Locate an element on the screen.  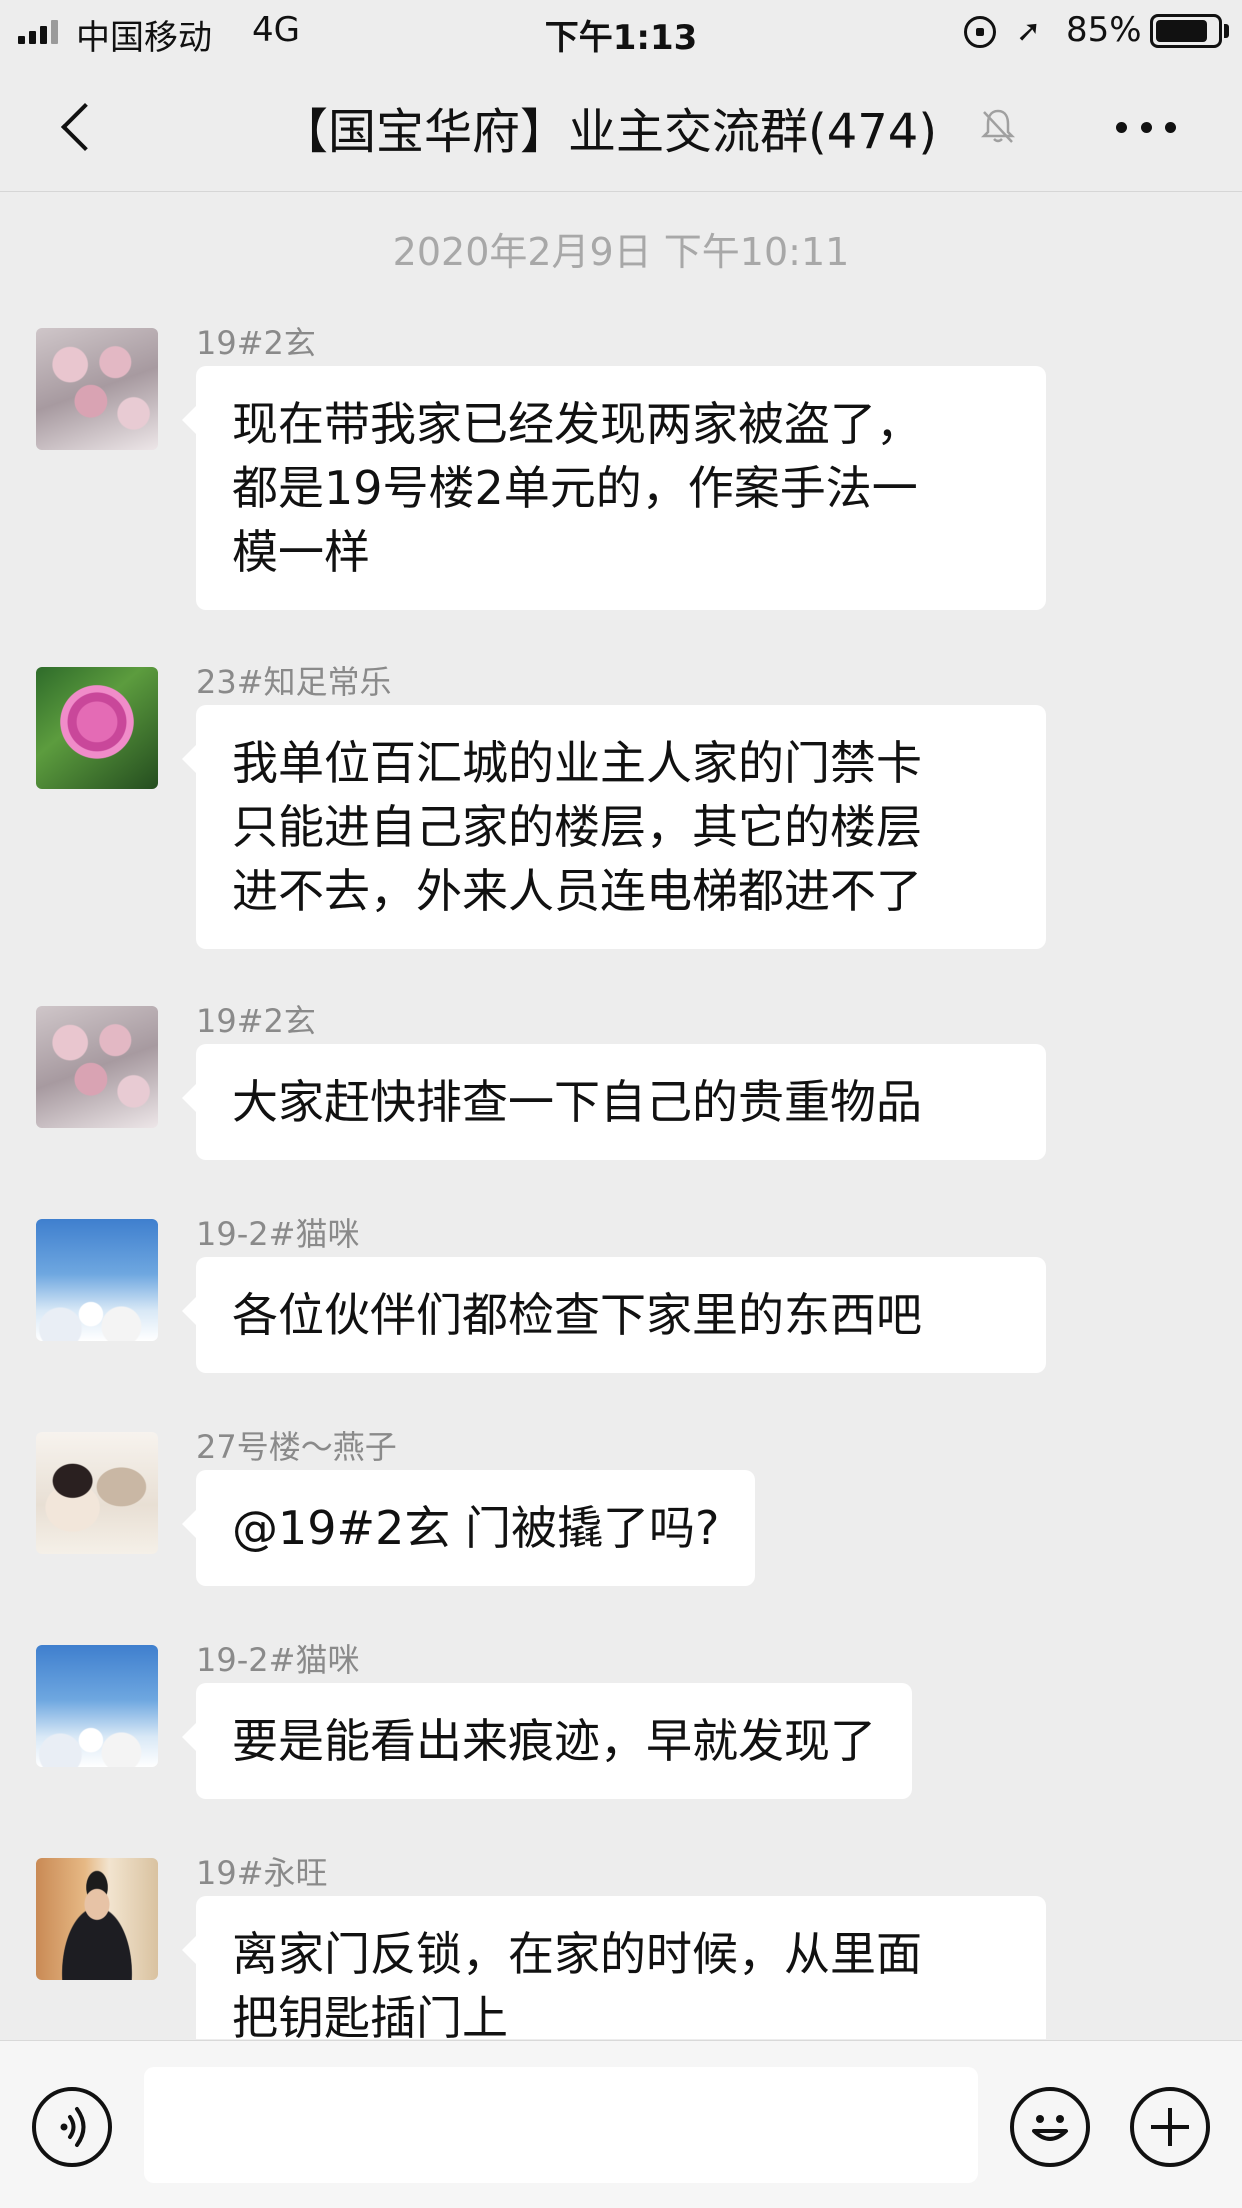
message-text: 要是能看出来痕迹，早就发现了 is located at coordinates (554, 1741).